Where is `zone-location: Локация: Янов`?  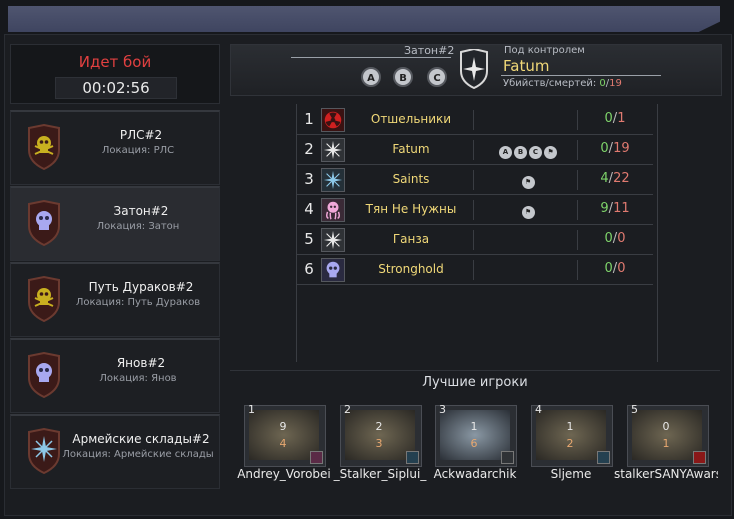 zone-location: Локация: Янов is located at coordinates (138, 378).